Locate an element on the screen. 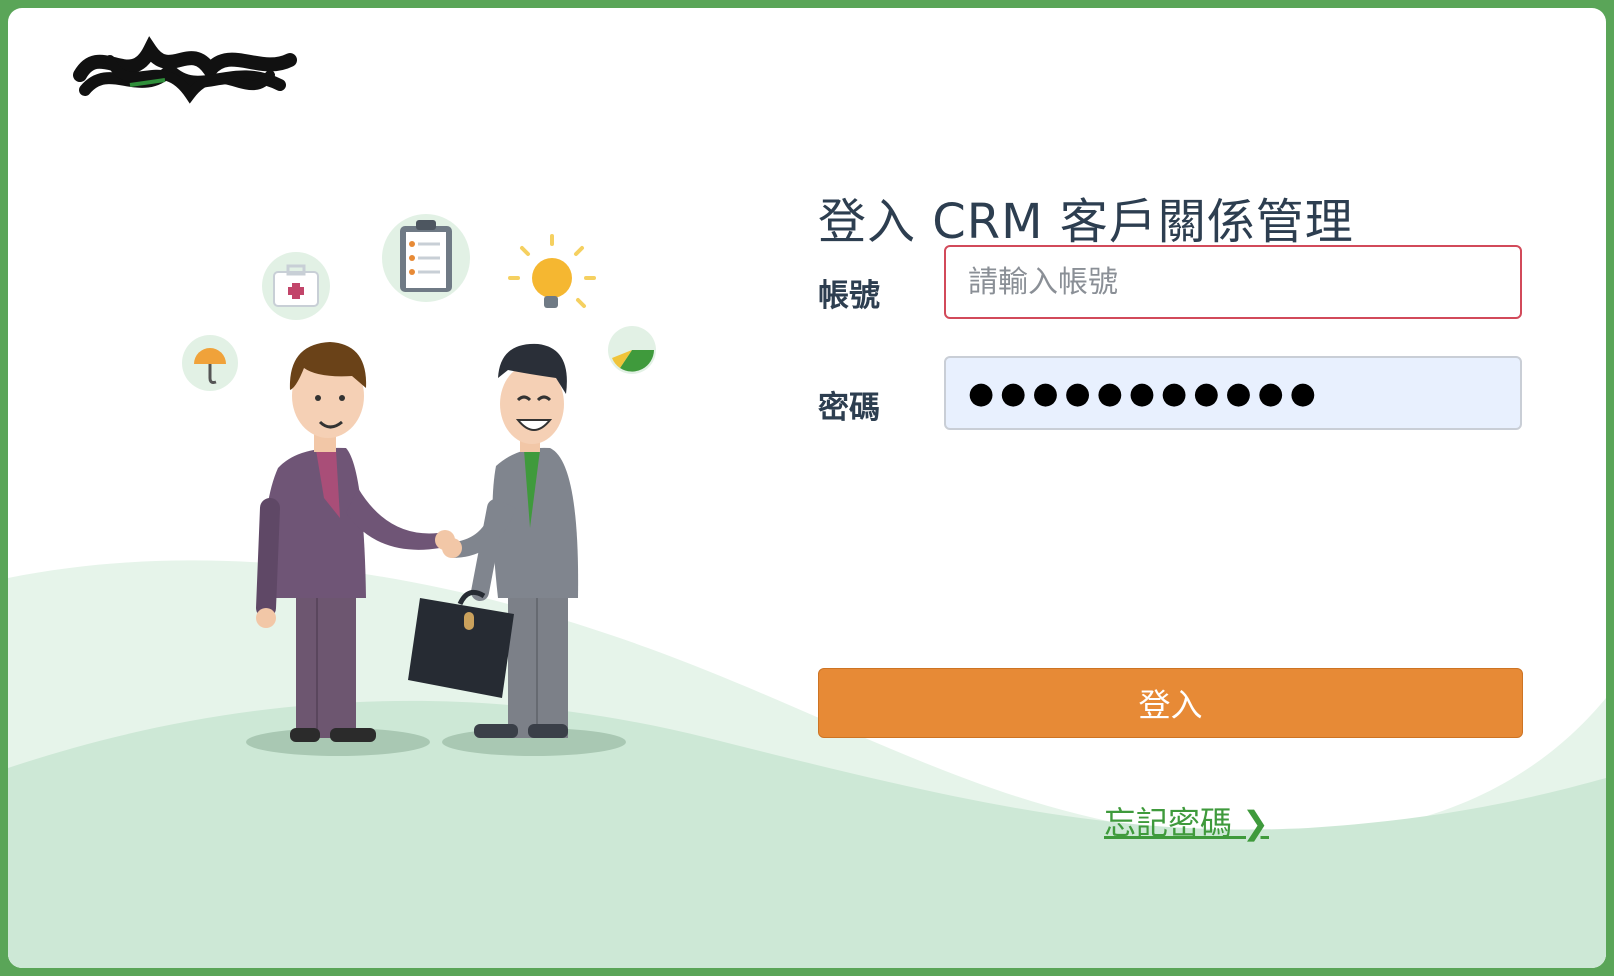 The image size is (1614, 976). password-input is located at coordinates (1233, 393).